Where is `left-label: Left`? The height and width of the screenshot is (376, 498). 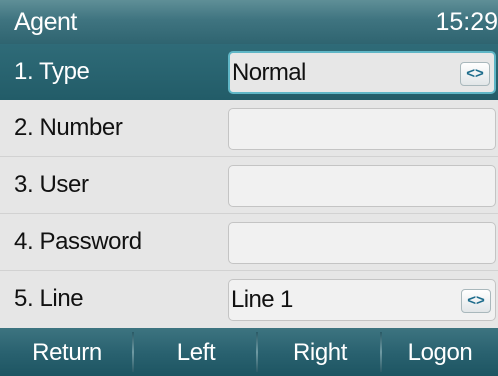
left-label: Left is located at coordinates (196, 352).